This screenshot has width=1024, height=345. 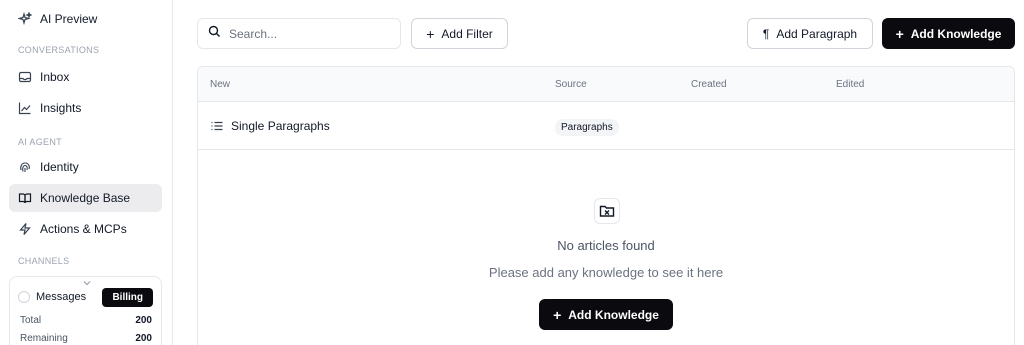 What do you see at coordinates (143, 338) in the screenshot?
I see `usage-remaining-value: 200` at bounding box center [143, 338].